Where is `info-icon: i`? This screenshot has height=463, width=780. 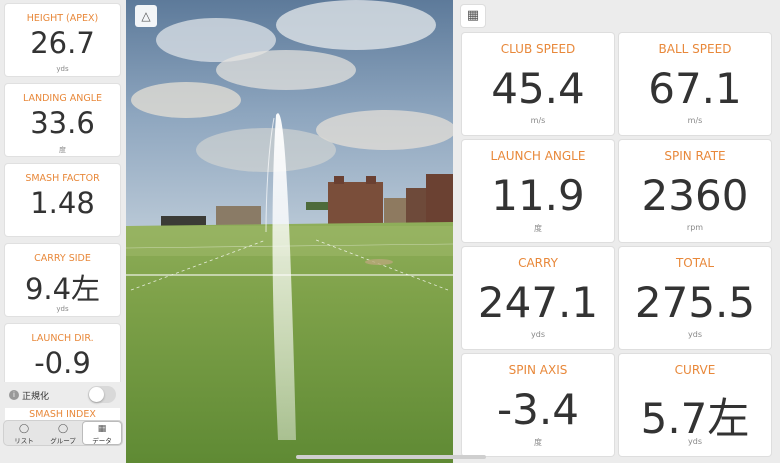
info-icon: i is located at coordinates (14, 395).